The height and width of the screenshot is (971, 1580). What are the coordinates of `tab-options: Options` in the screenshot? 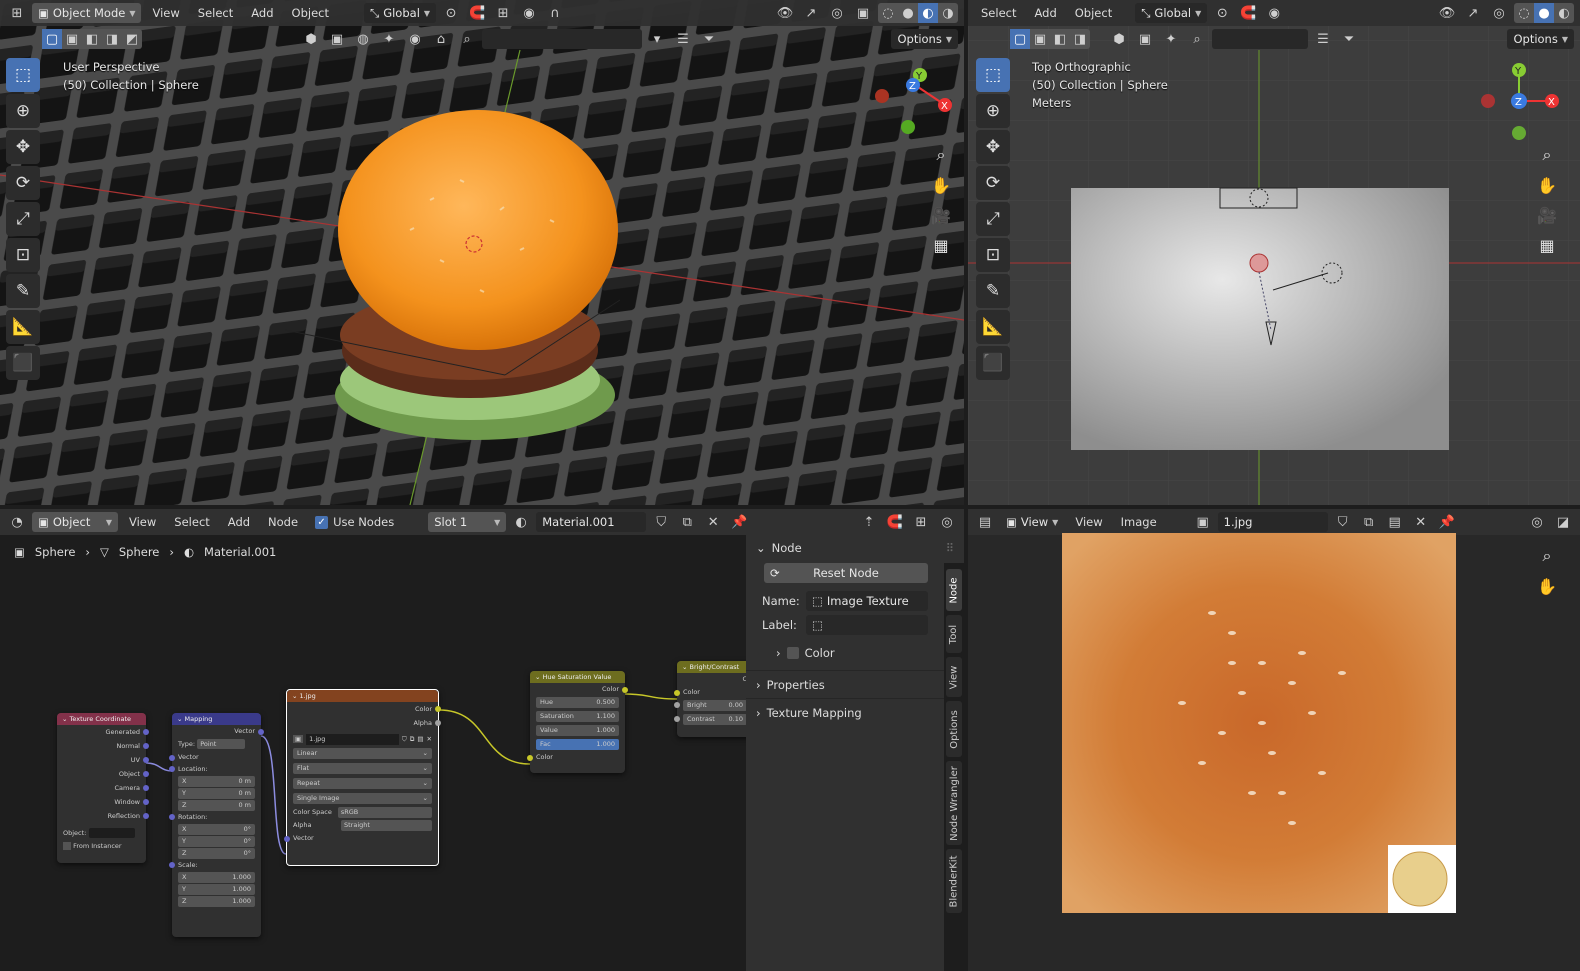 It's located at (954, 729).